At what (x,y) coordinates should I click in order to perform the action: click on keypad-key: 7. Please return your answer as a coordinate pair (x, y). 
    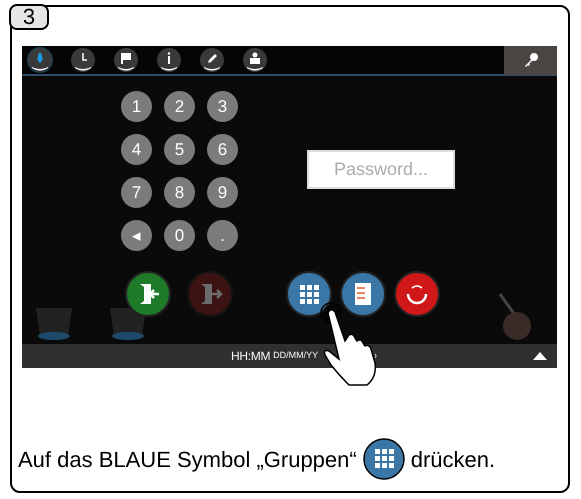
    Looking at the image, I should click on (136, 192).